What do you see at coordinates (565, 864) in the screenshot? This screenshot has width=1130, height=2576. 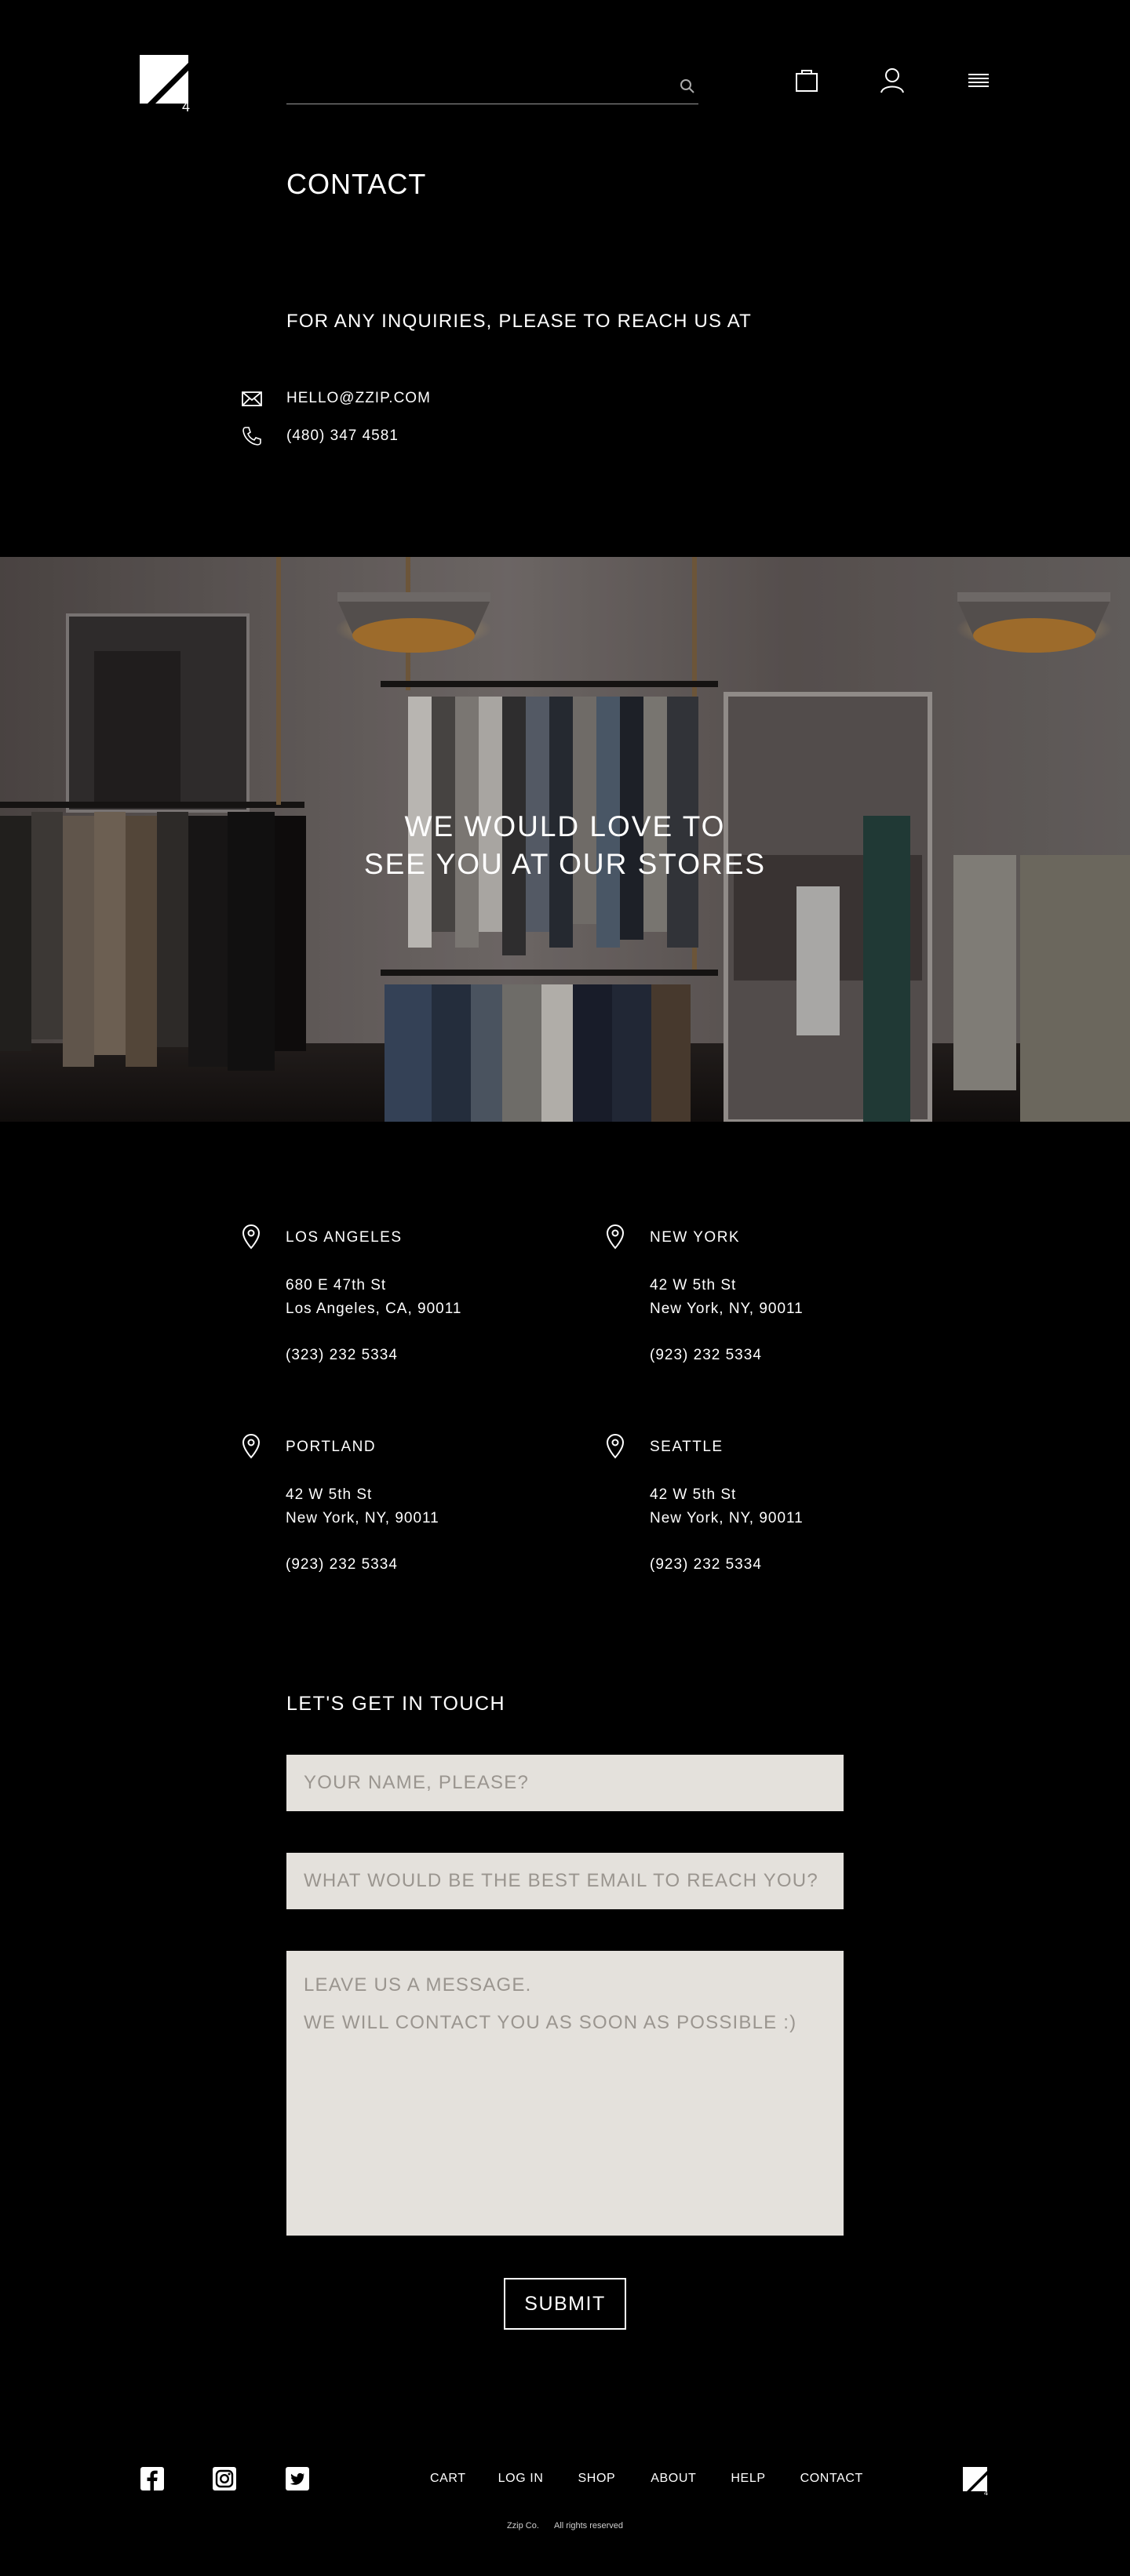 I see `hero-line-2: SEE YOU AT OUR STORES` at bounding box center [565, 864].